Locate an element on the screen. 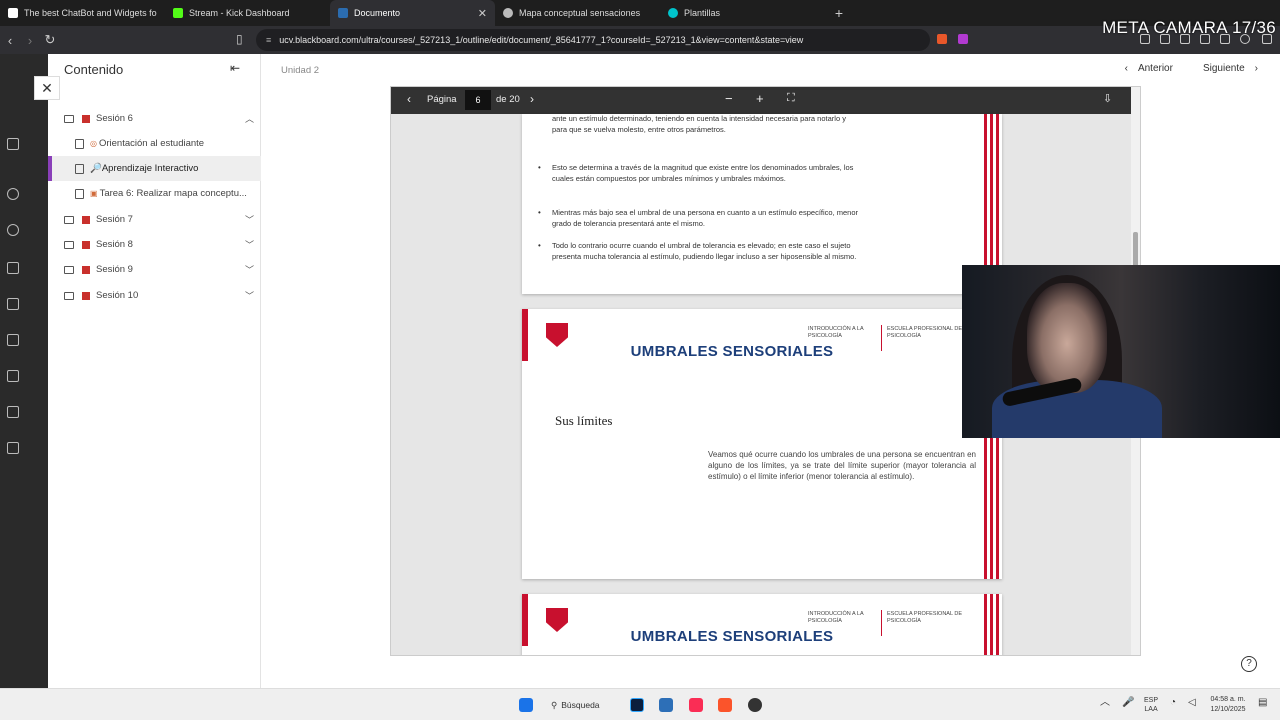  rewards-icon is located at coordinates (963, 39).